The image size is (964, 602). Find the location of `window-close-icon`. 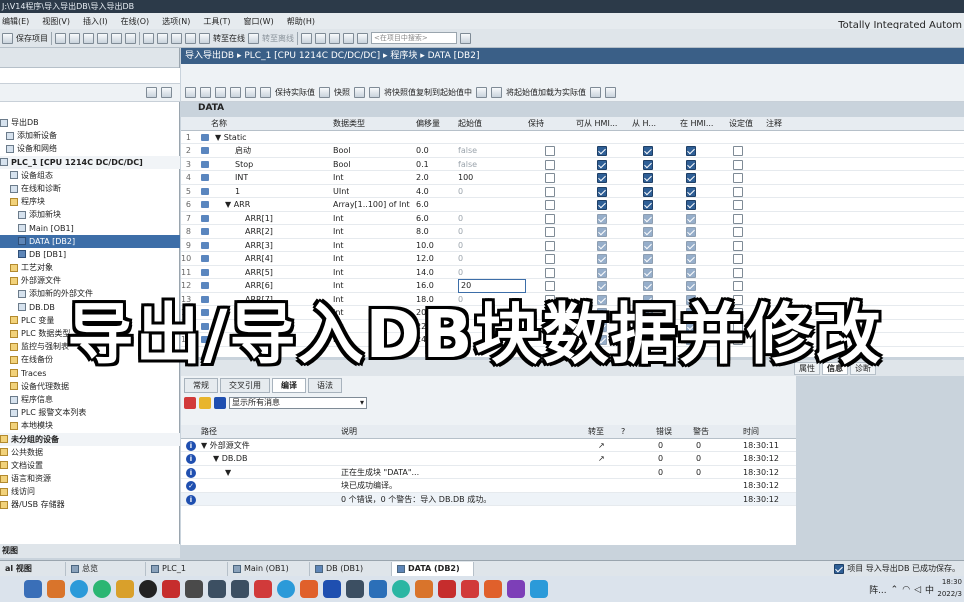

window-close-icon is located at coordinates (362, 38).